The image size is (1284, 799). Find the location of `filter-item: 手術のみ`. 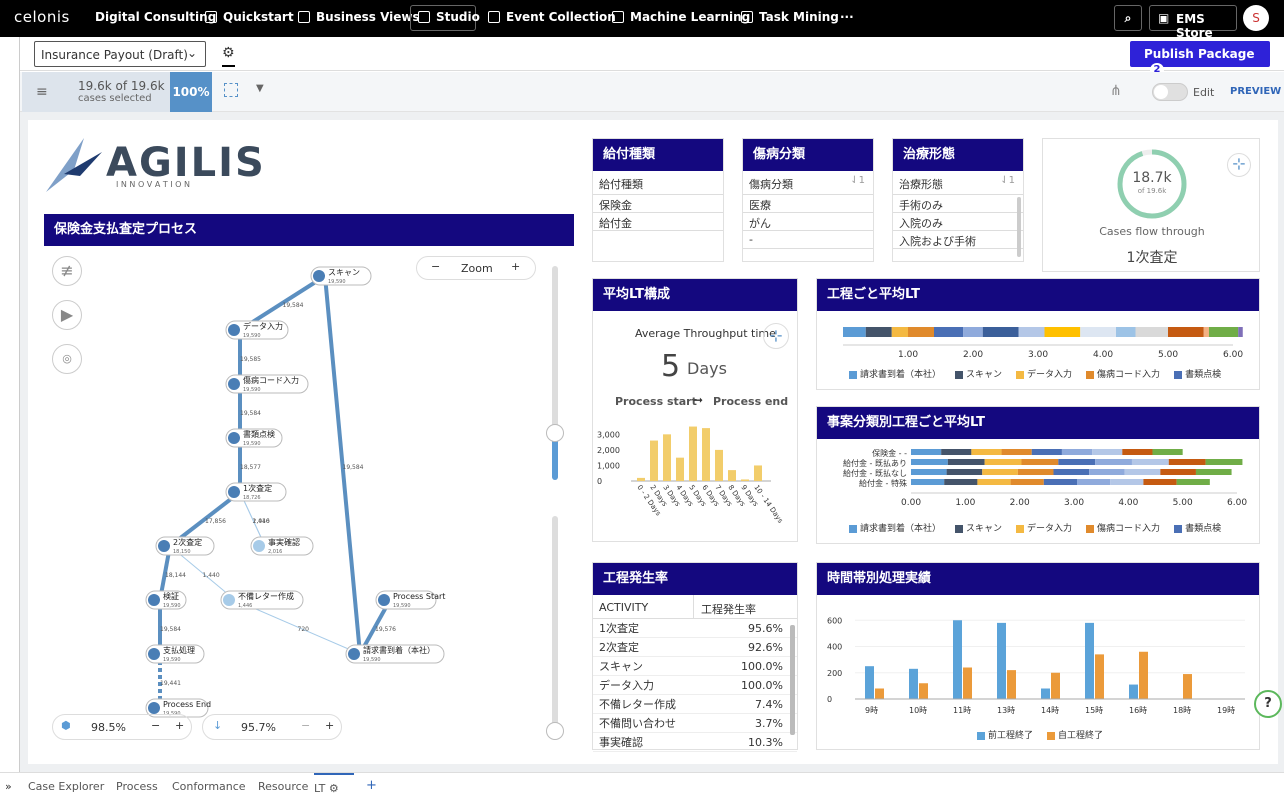

filter-item: 手術のみ is located at coordinates (958, 204).